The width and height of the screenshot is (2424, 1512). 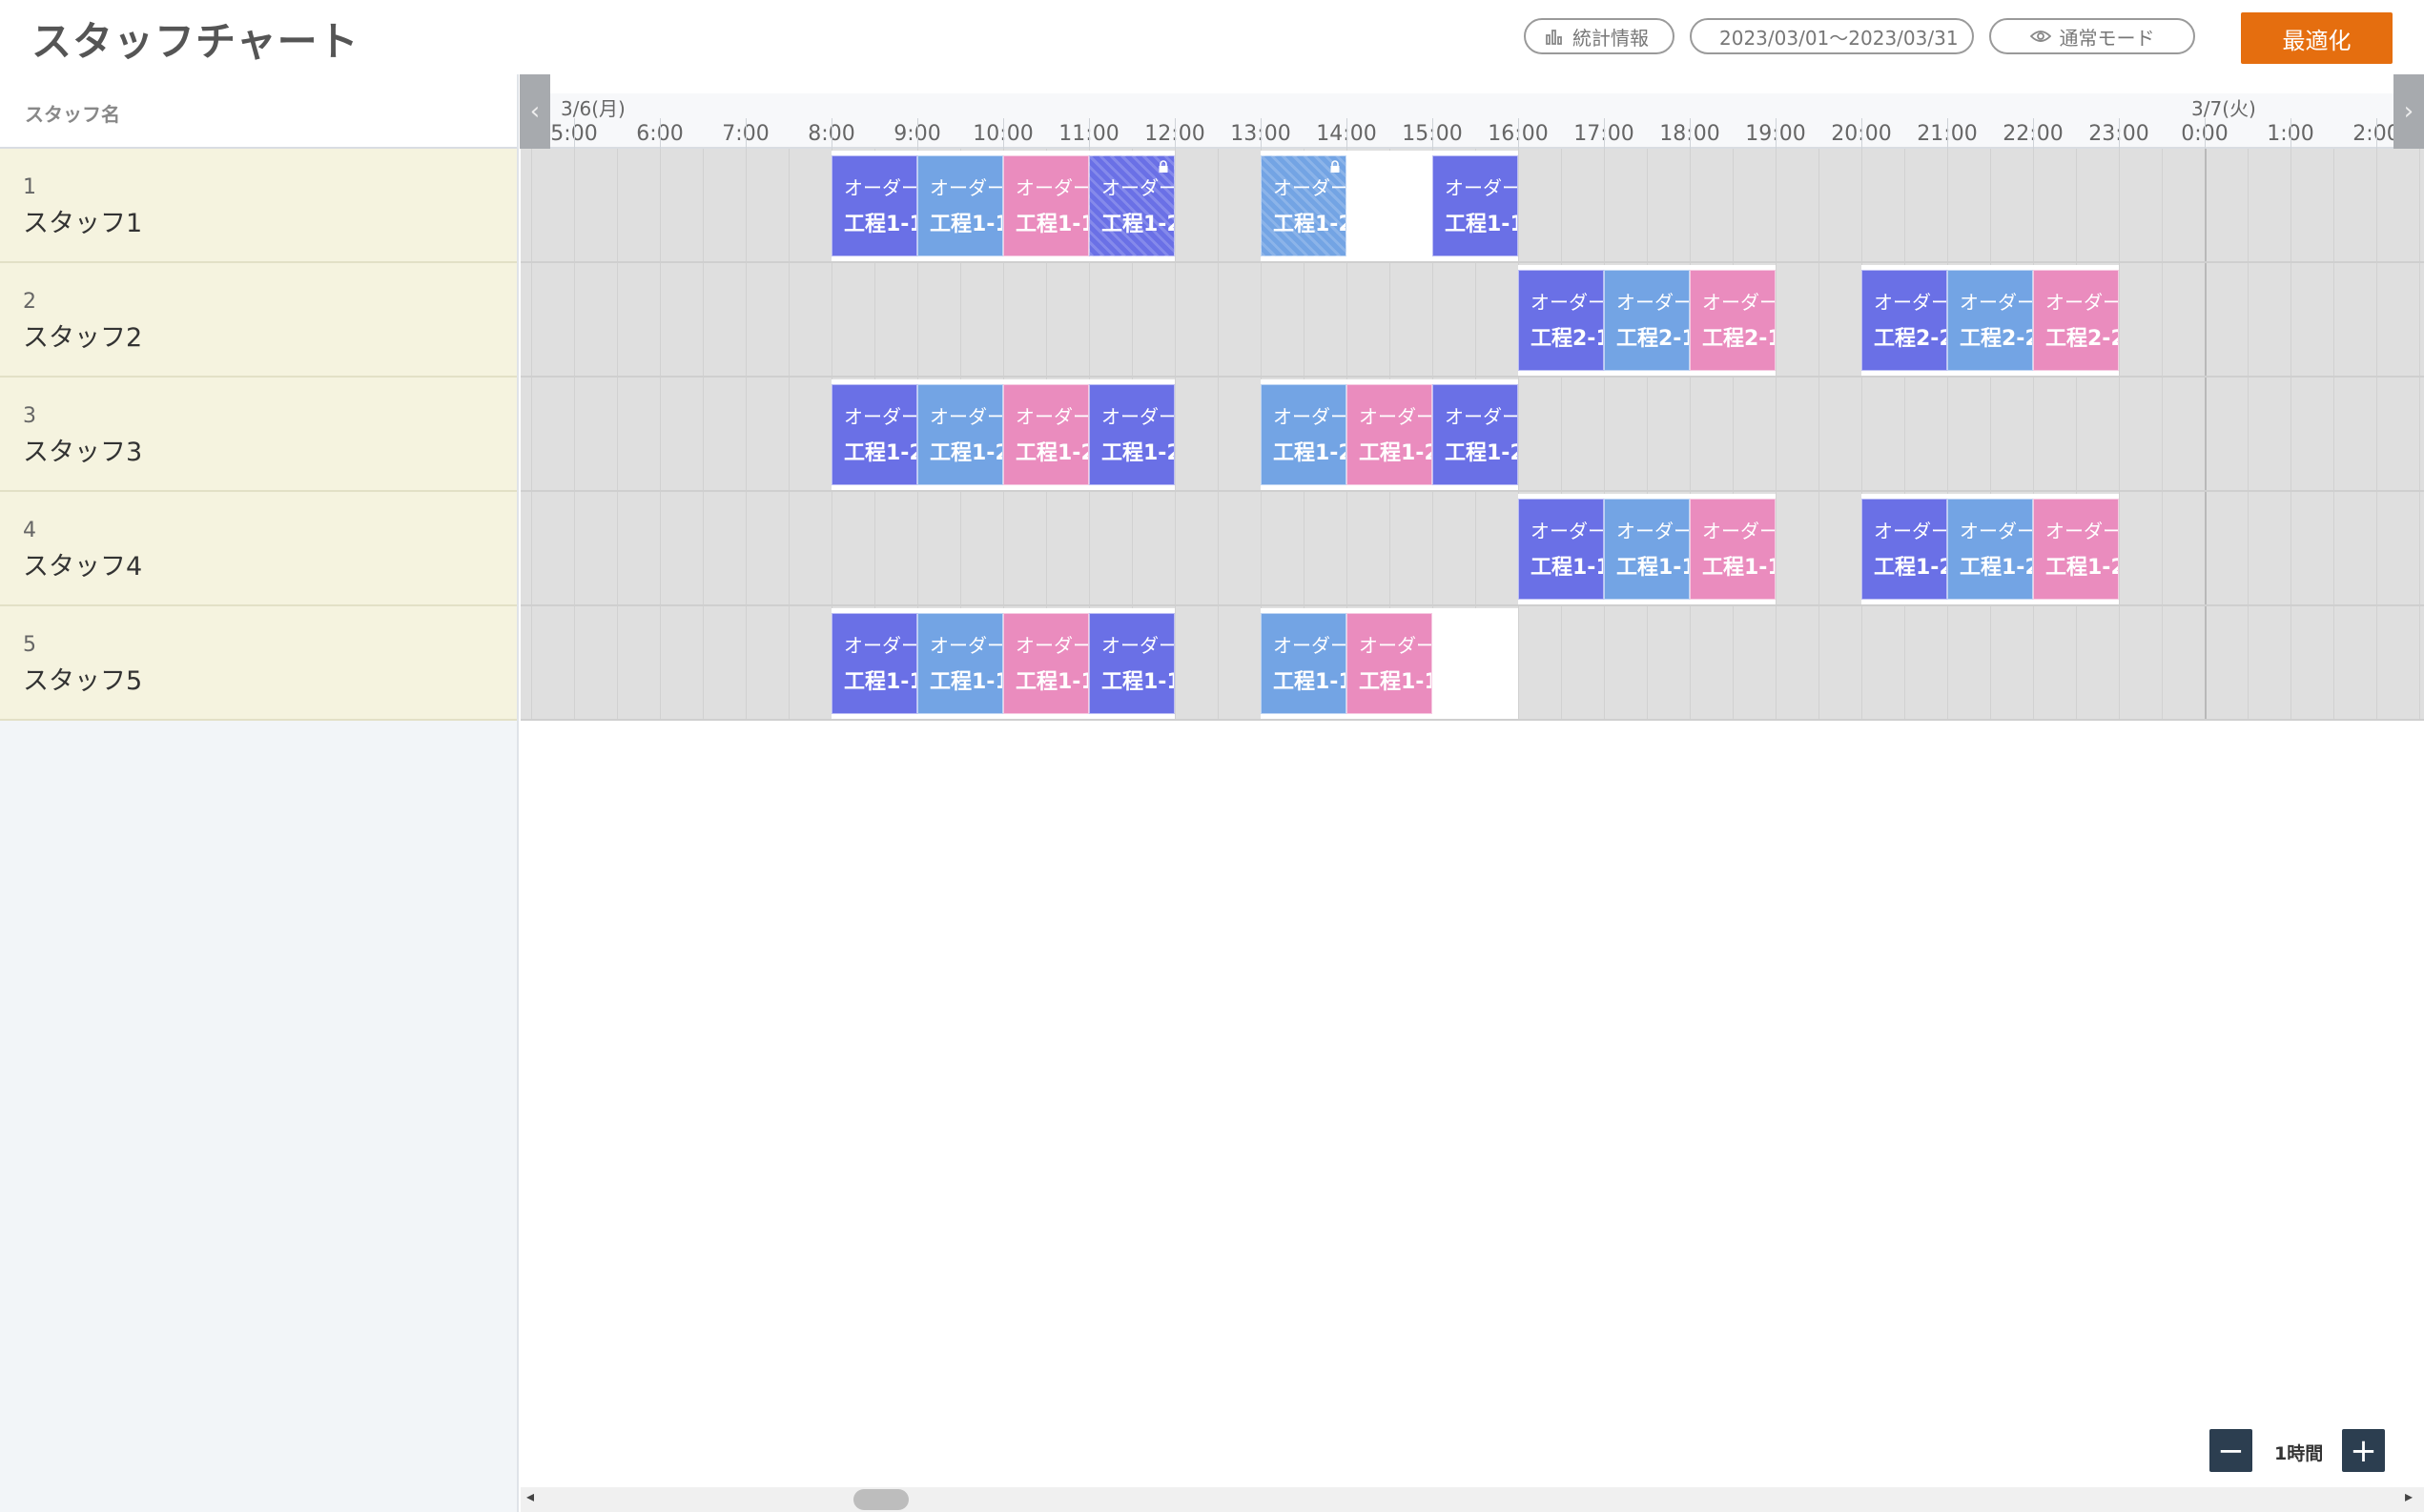 What do you see at coordinates (535, 111) in the screenshot?
I see `timeline-prev-button: ‹` at bounding box center [535, 111].